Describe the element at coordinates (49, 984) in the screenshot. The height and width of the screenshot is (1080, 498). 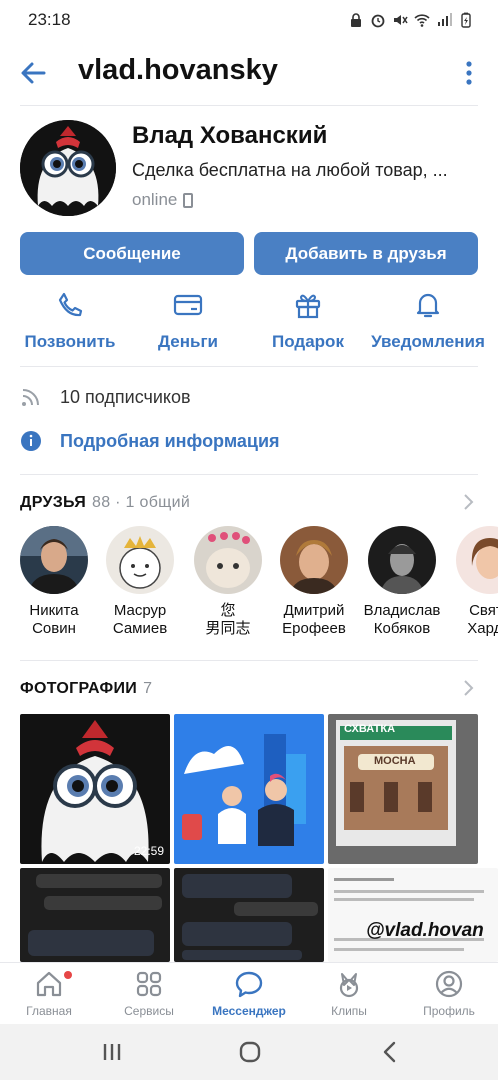
I see `home-icon` at that location.